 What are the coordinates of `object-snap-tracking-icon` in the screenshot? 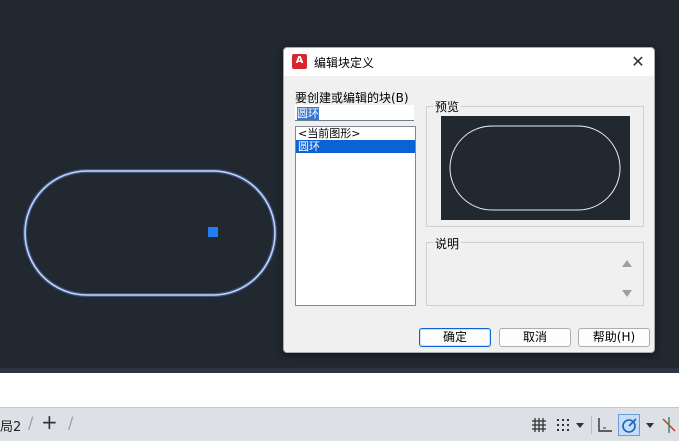 It's located at (668, 425).